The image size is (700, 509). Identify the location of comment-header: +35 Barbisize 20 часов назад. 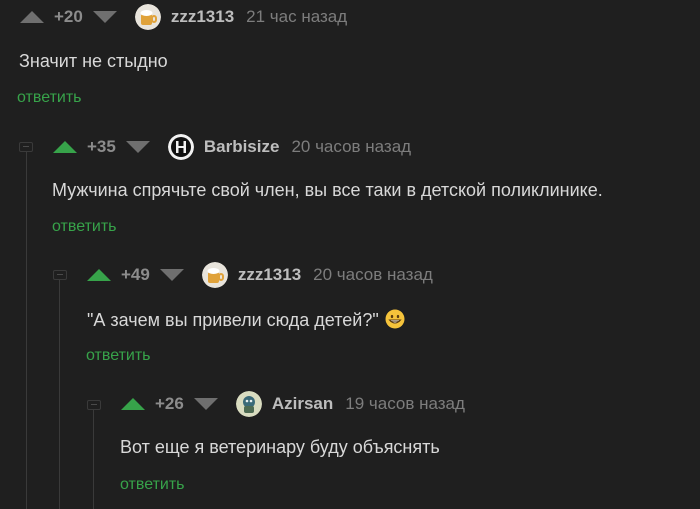
(232, 147).